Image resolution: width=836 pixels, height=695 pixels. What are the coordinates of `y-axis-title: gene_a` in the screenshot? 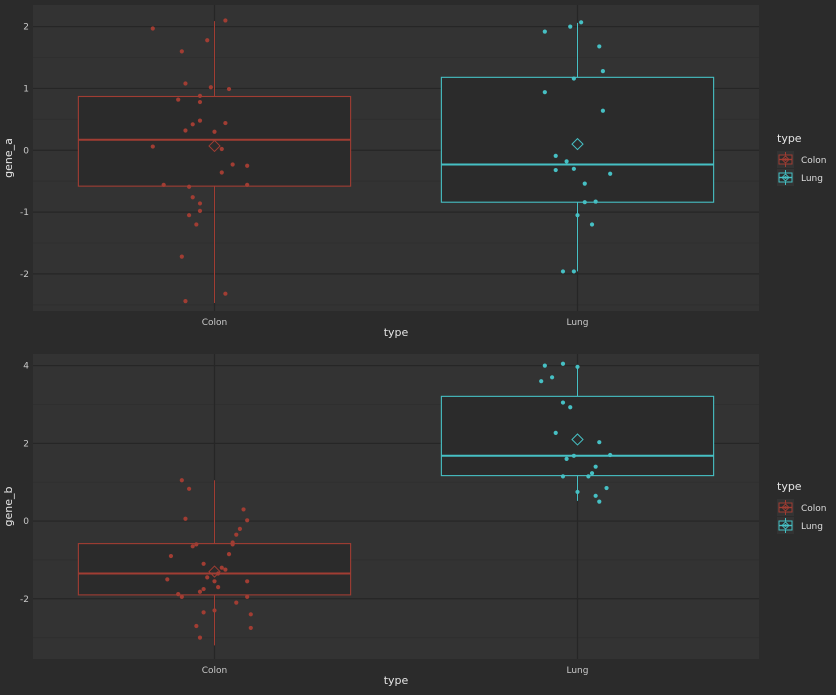 It's located at (8, 158).